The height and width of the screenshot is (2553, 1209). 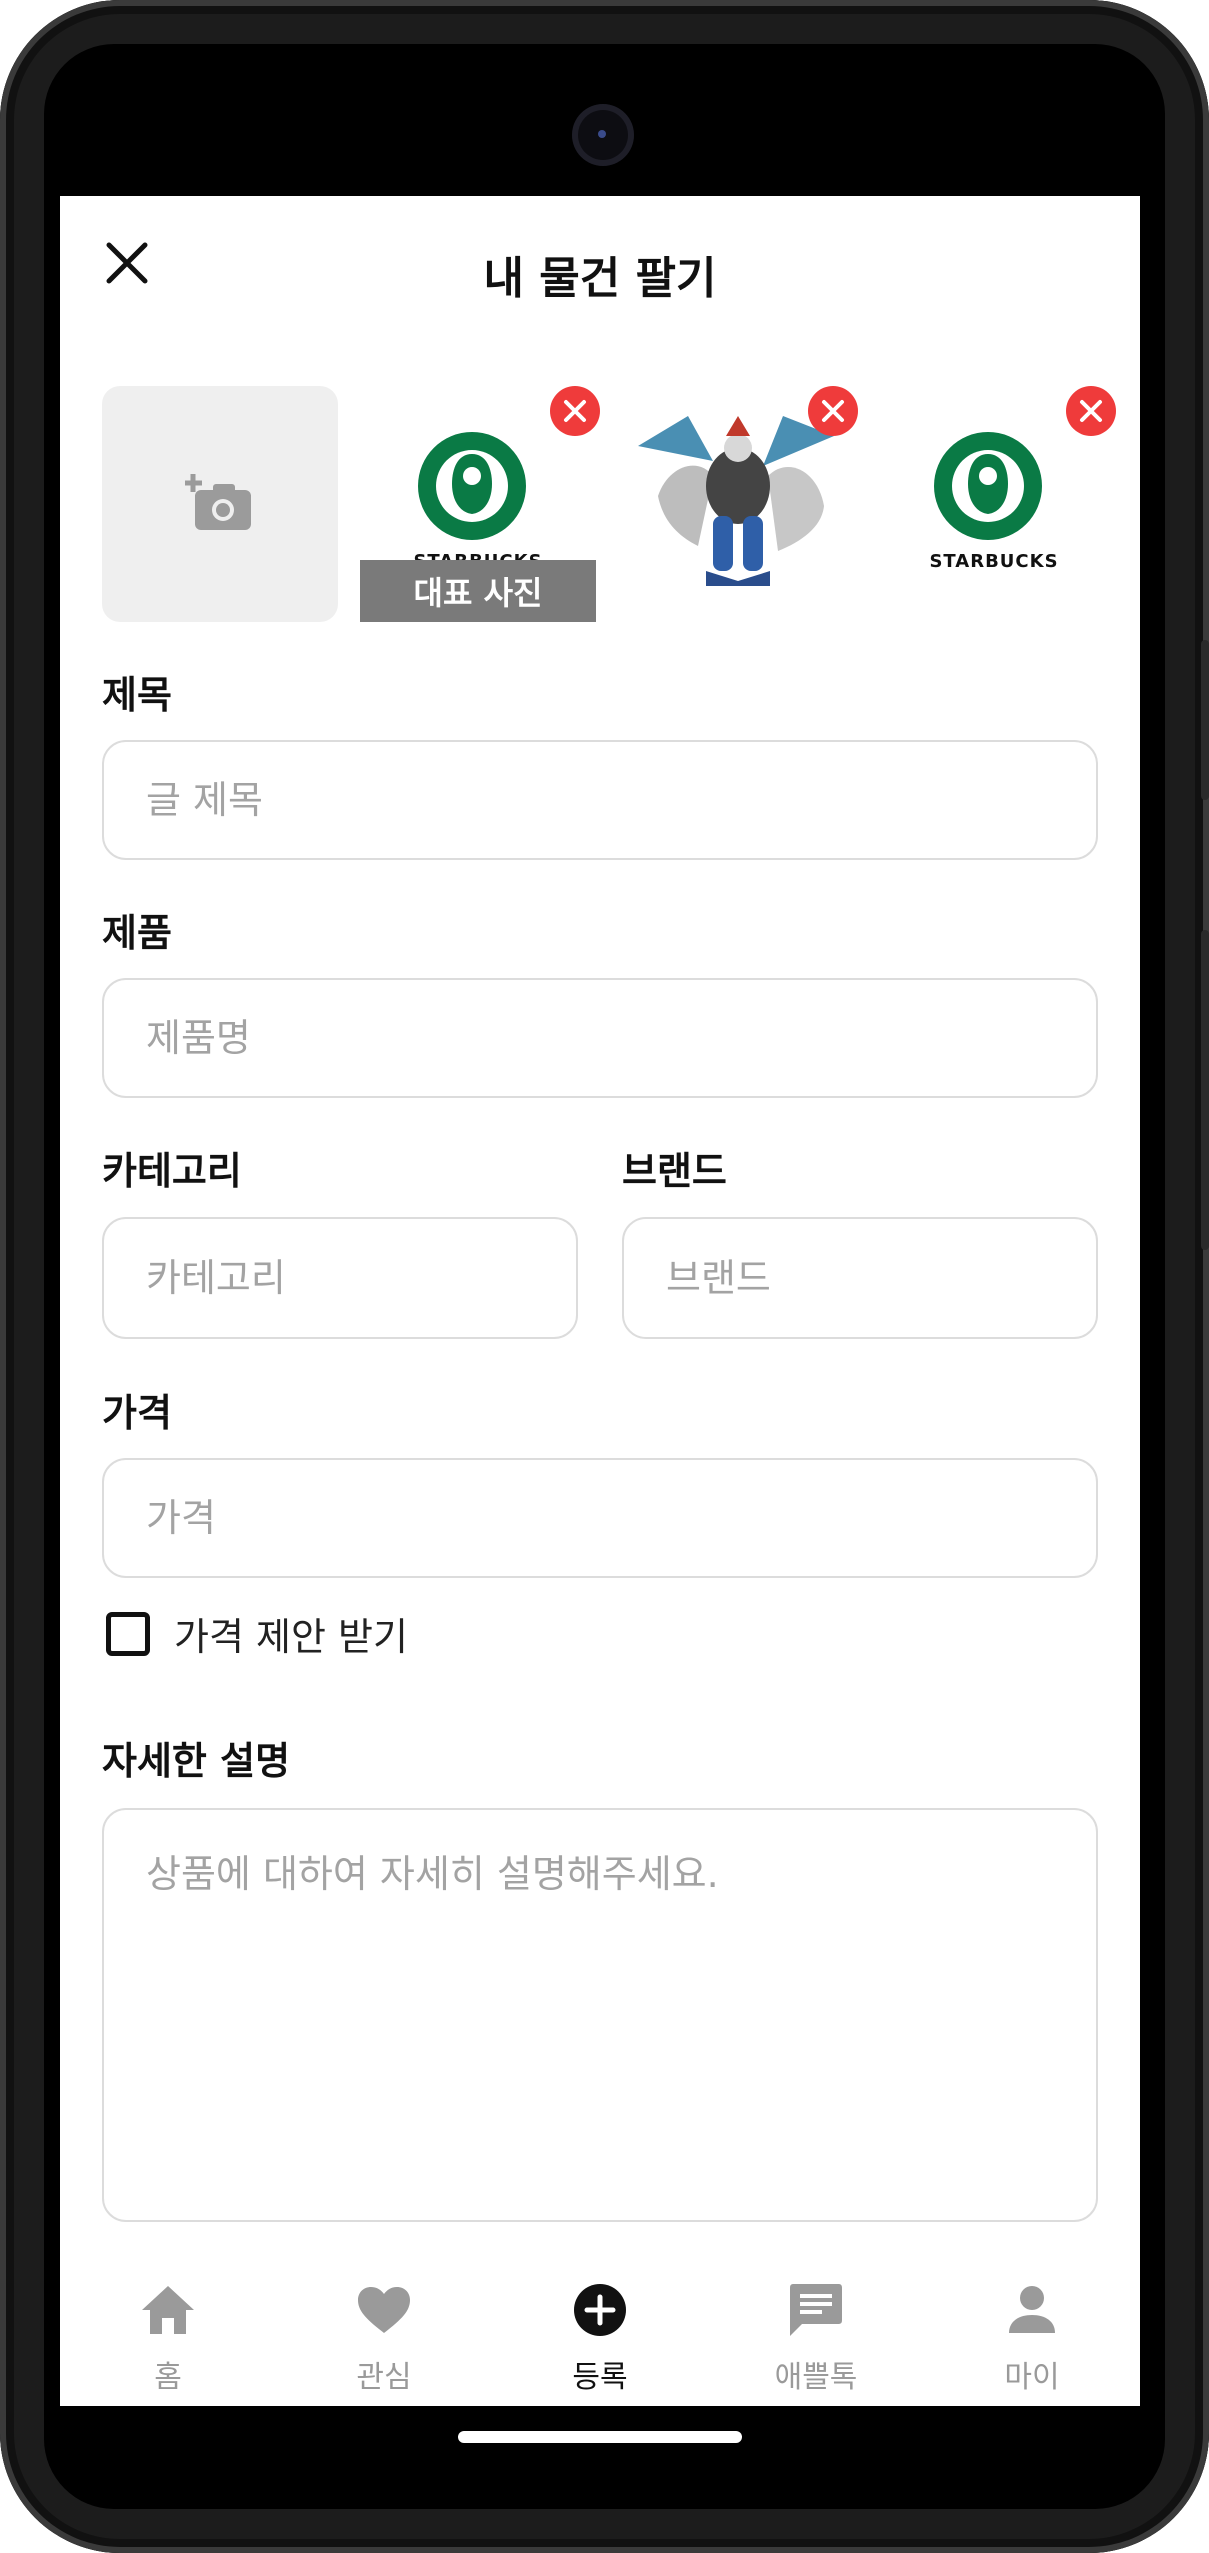 What do you see at coordinates (600, 278) in the screenshot?
I see `page-title: 내 물건 팔기` at bounding box center [600, 278].